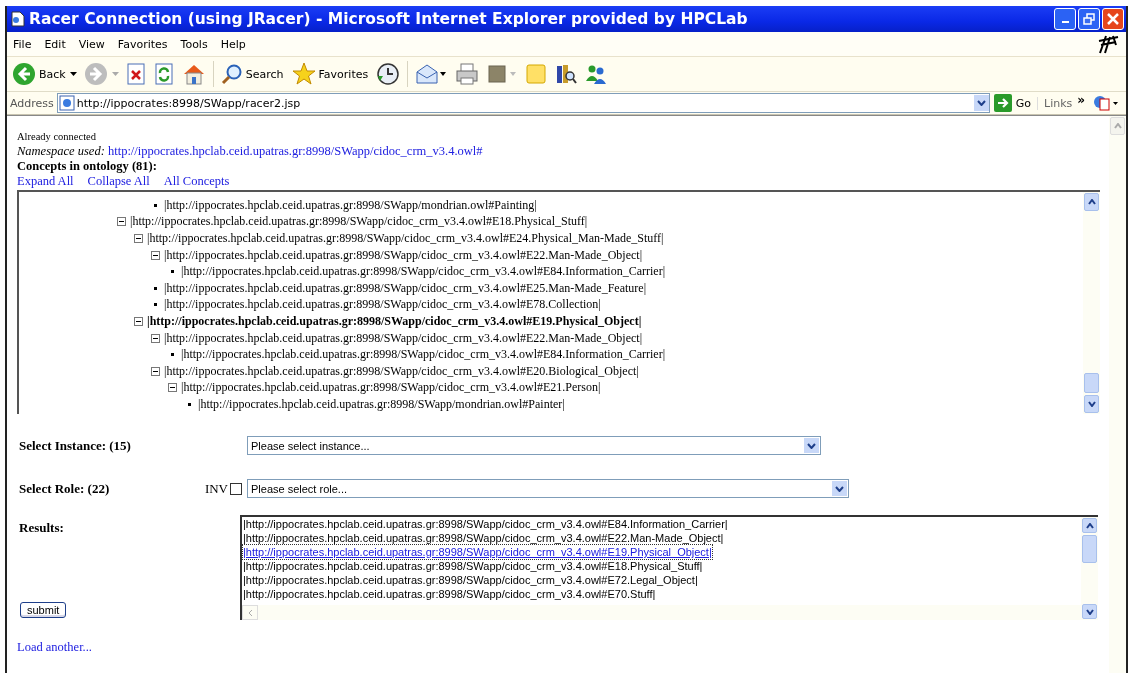 The height and width of the screenshot is (673, 1130). Describe the element at coordinates (231, 74) in the screenshot. I see `search-icon` at that location.